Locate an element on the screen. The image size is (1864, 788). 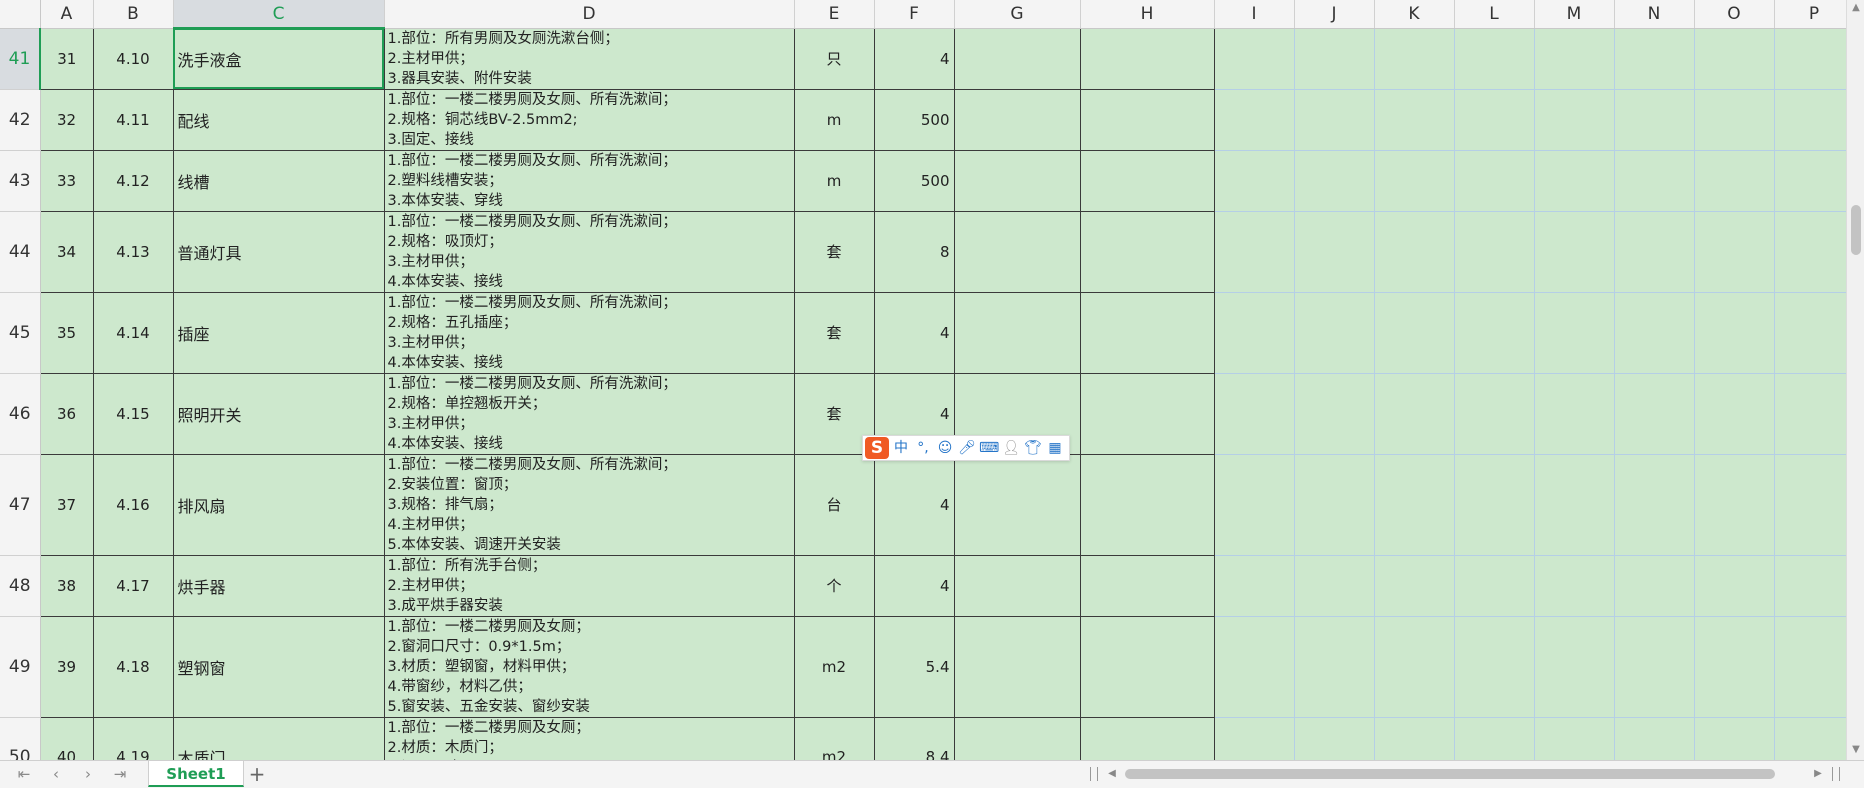
cell-unit: 套 is located at coordinates (834, 332).